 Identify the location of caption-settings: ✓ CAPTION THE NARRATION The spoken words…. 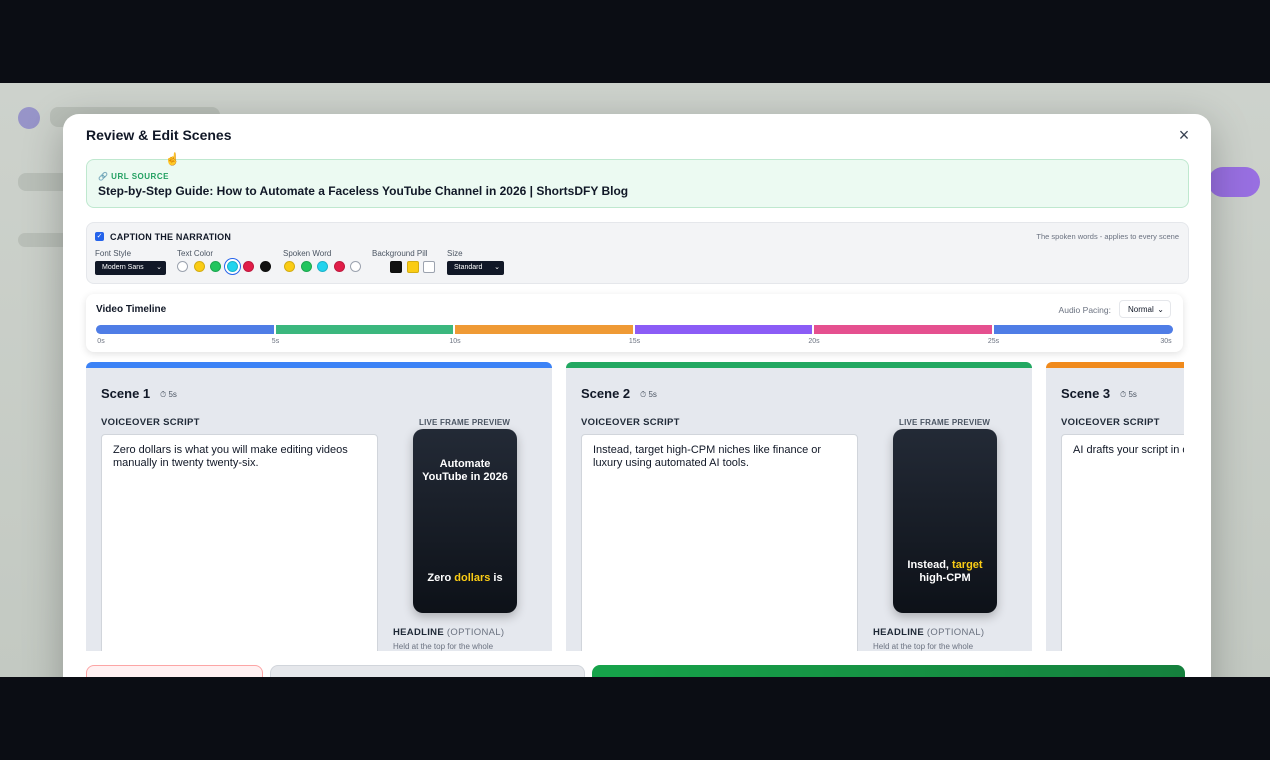
(637, 253).